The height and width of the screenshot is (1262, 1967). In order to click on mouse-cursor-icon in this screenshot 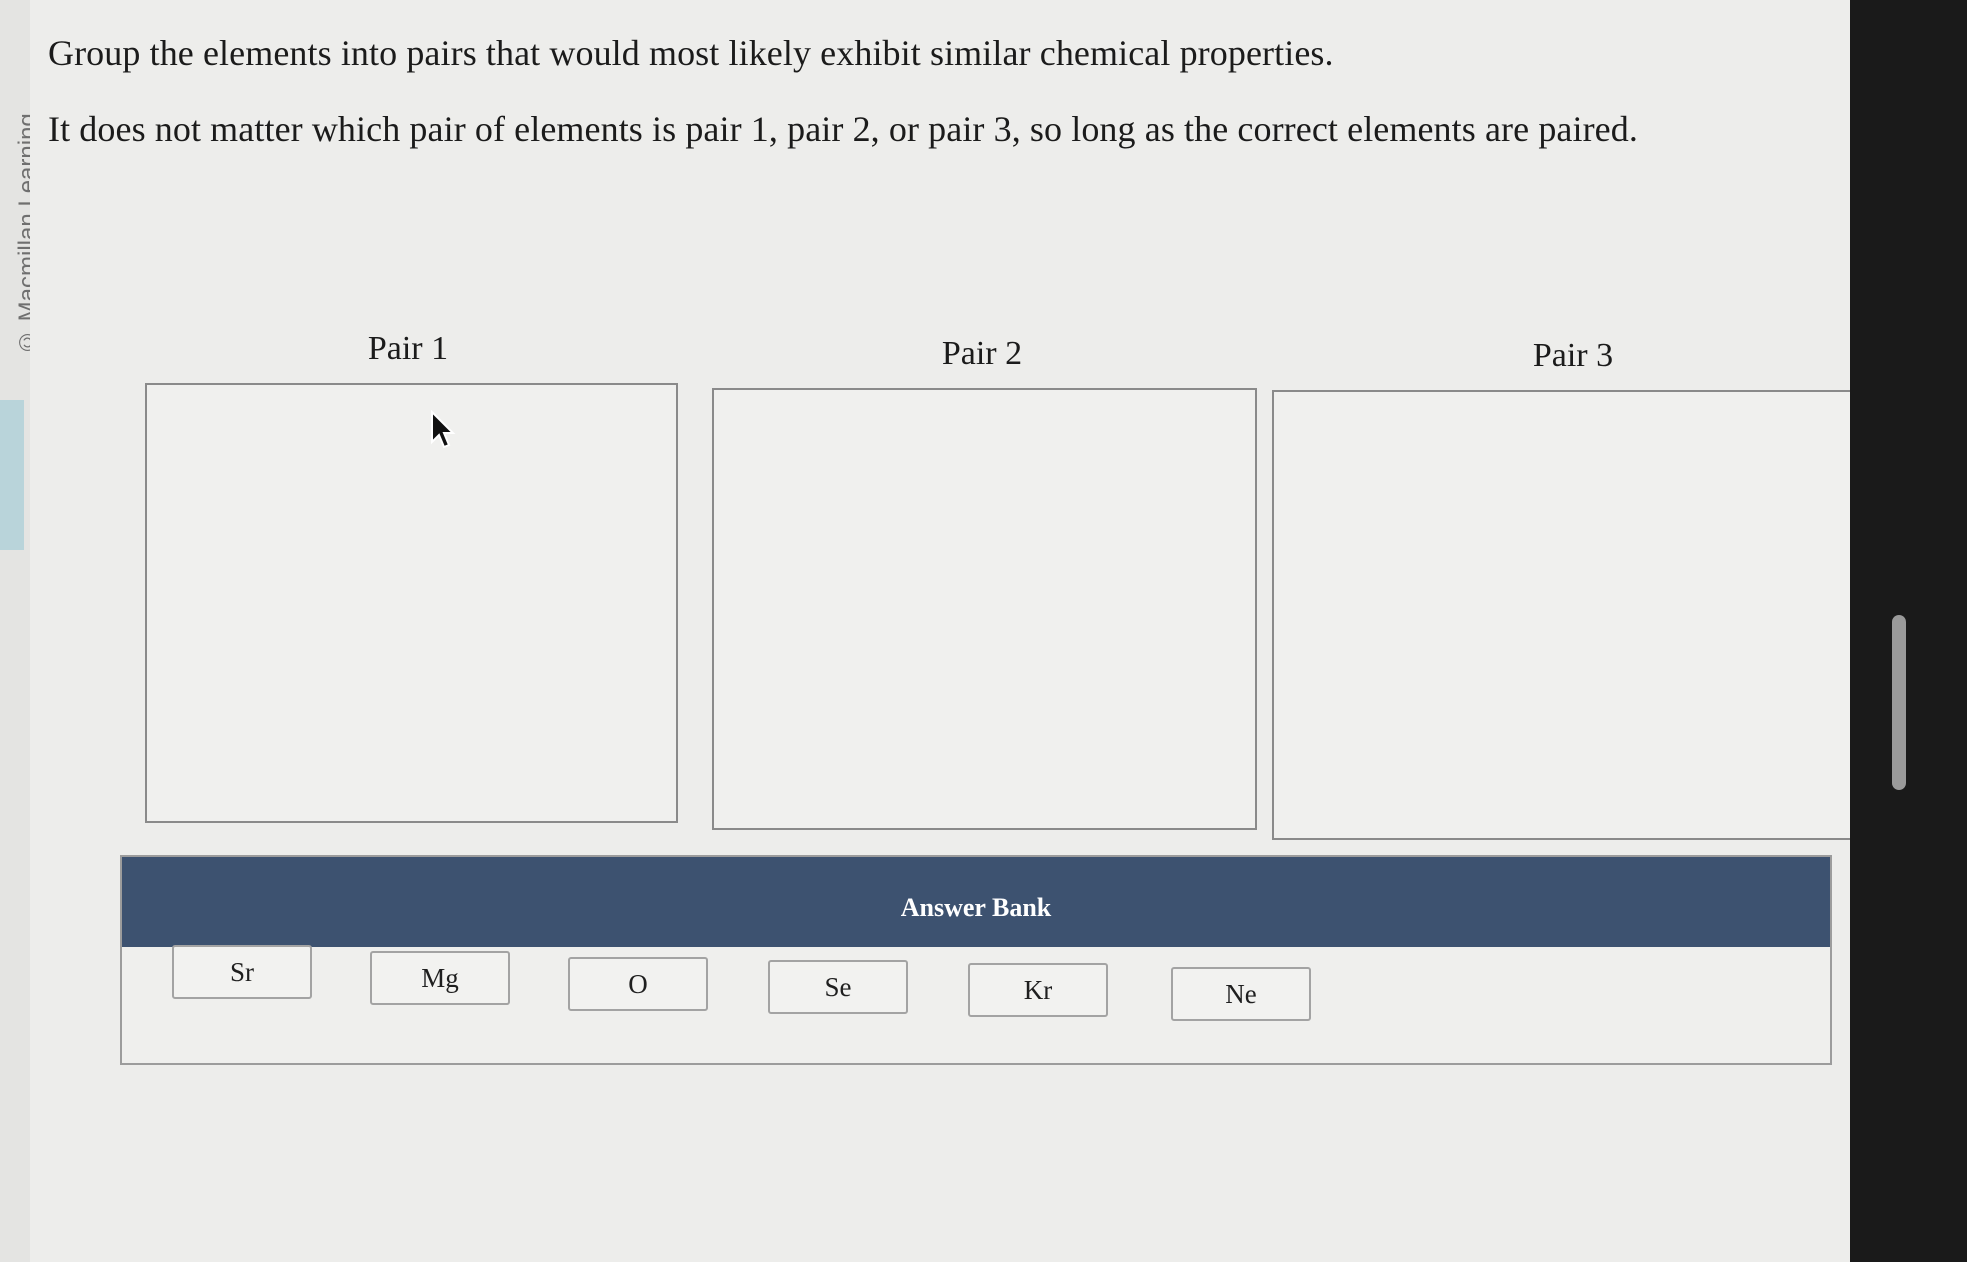, I will do `click(443, 429)`.